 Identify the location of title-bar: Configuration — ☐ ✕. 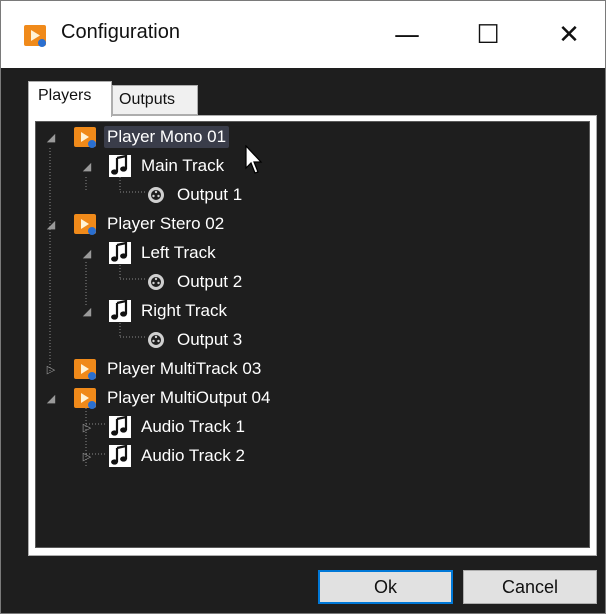
(303, 34).